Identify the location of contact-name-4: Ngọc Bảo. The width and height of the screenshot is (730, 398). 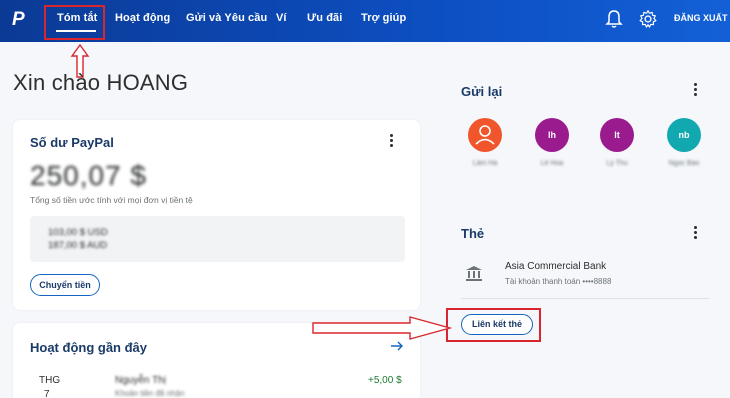
(684, 163).